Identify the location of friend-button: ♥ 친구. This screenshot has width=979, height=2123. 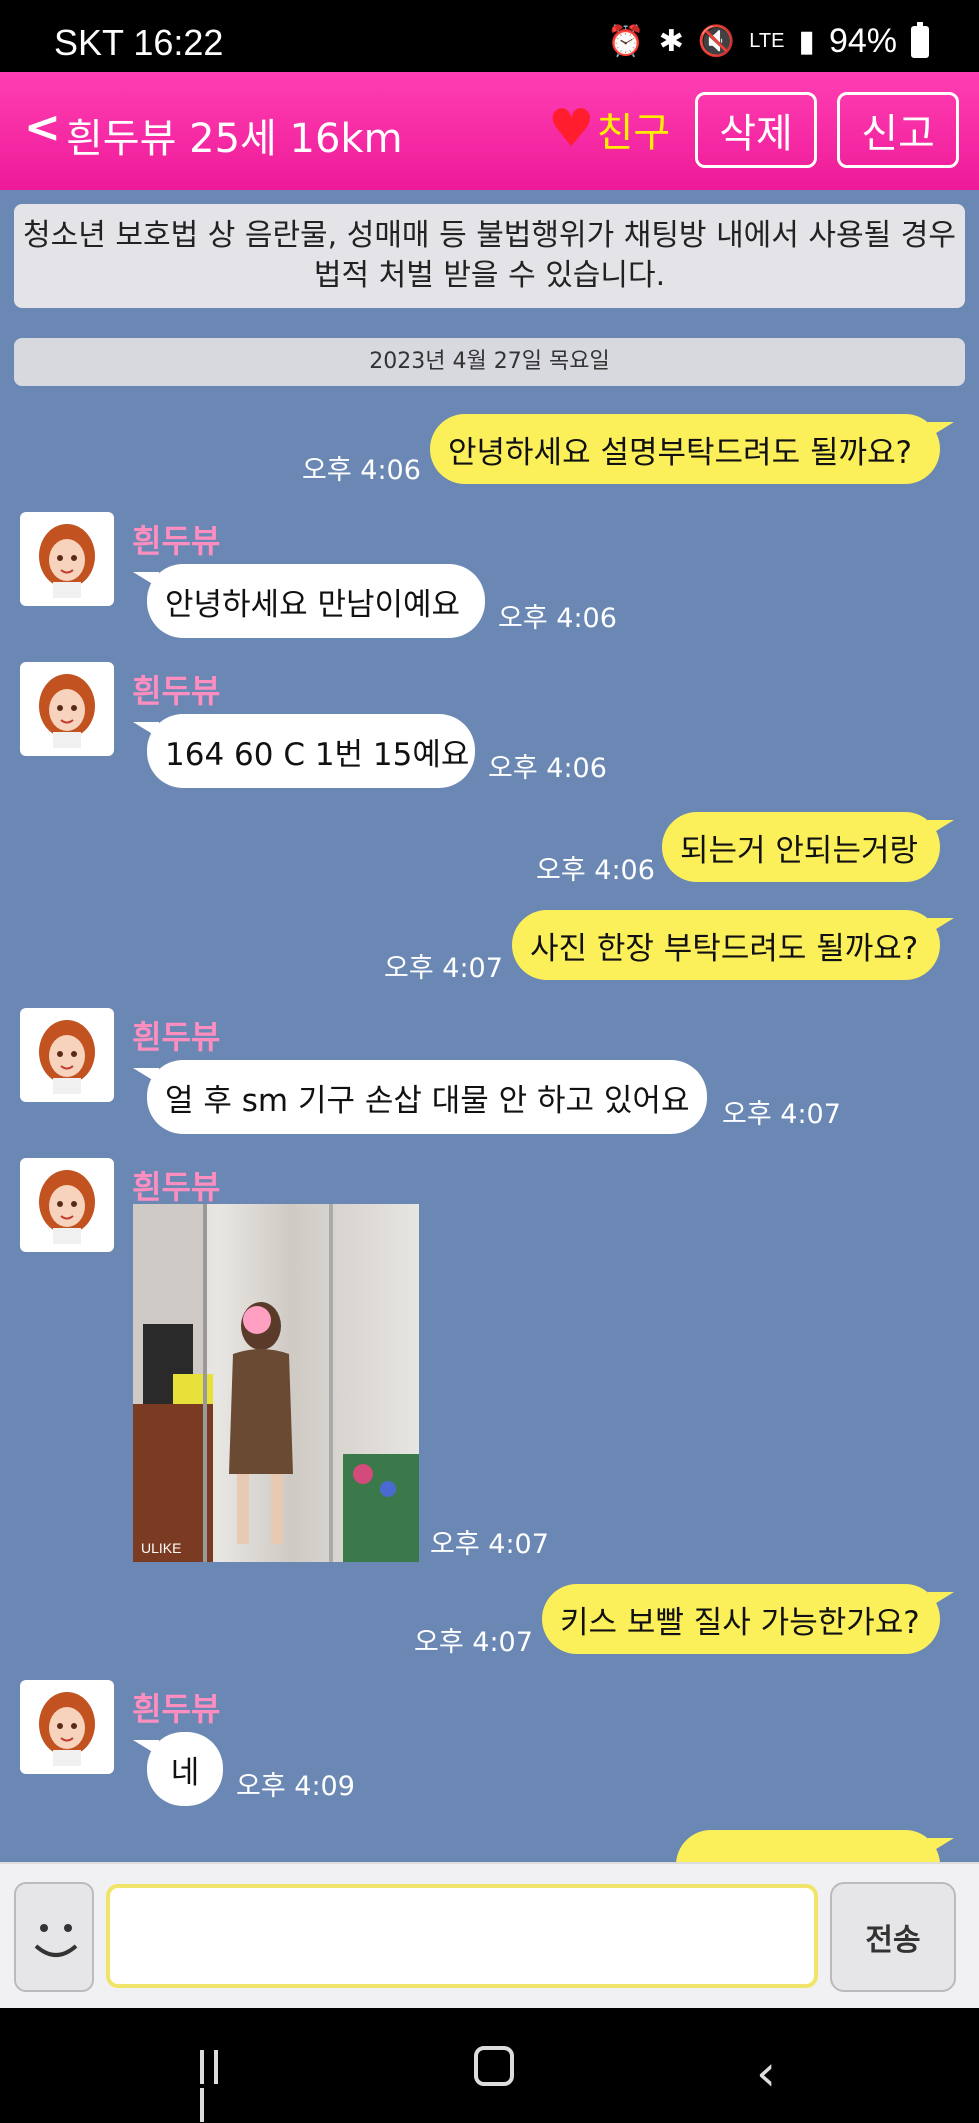
(609, 129).